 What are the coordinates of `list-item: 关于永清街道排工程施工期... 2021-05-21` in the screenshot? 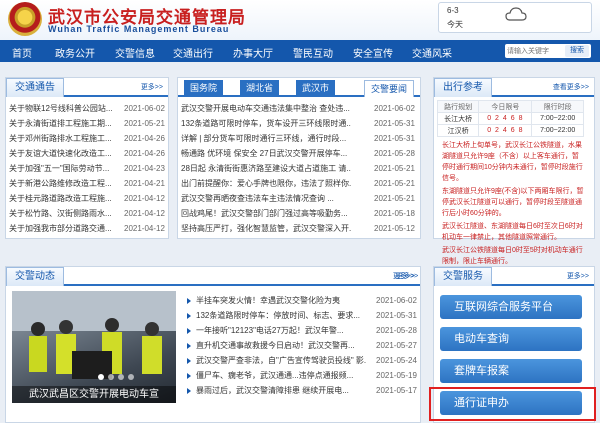 It's located at (87, 124).